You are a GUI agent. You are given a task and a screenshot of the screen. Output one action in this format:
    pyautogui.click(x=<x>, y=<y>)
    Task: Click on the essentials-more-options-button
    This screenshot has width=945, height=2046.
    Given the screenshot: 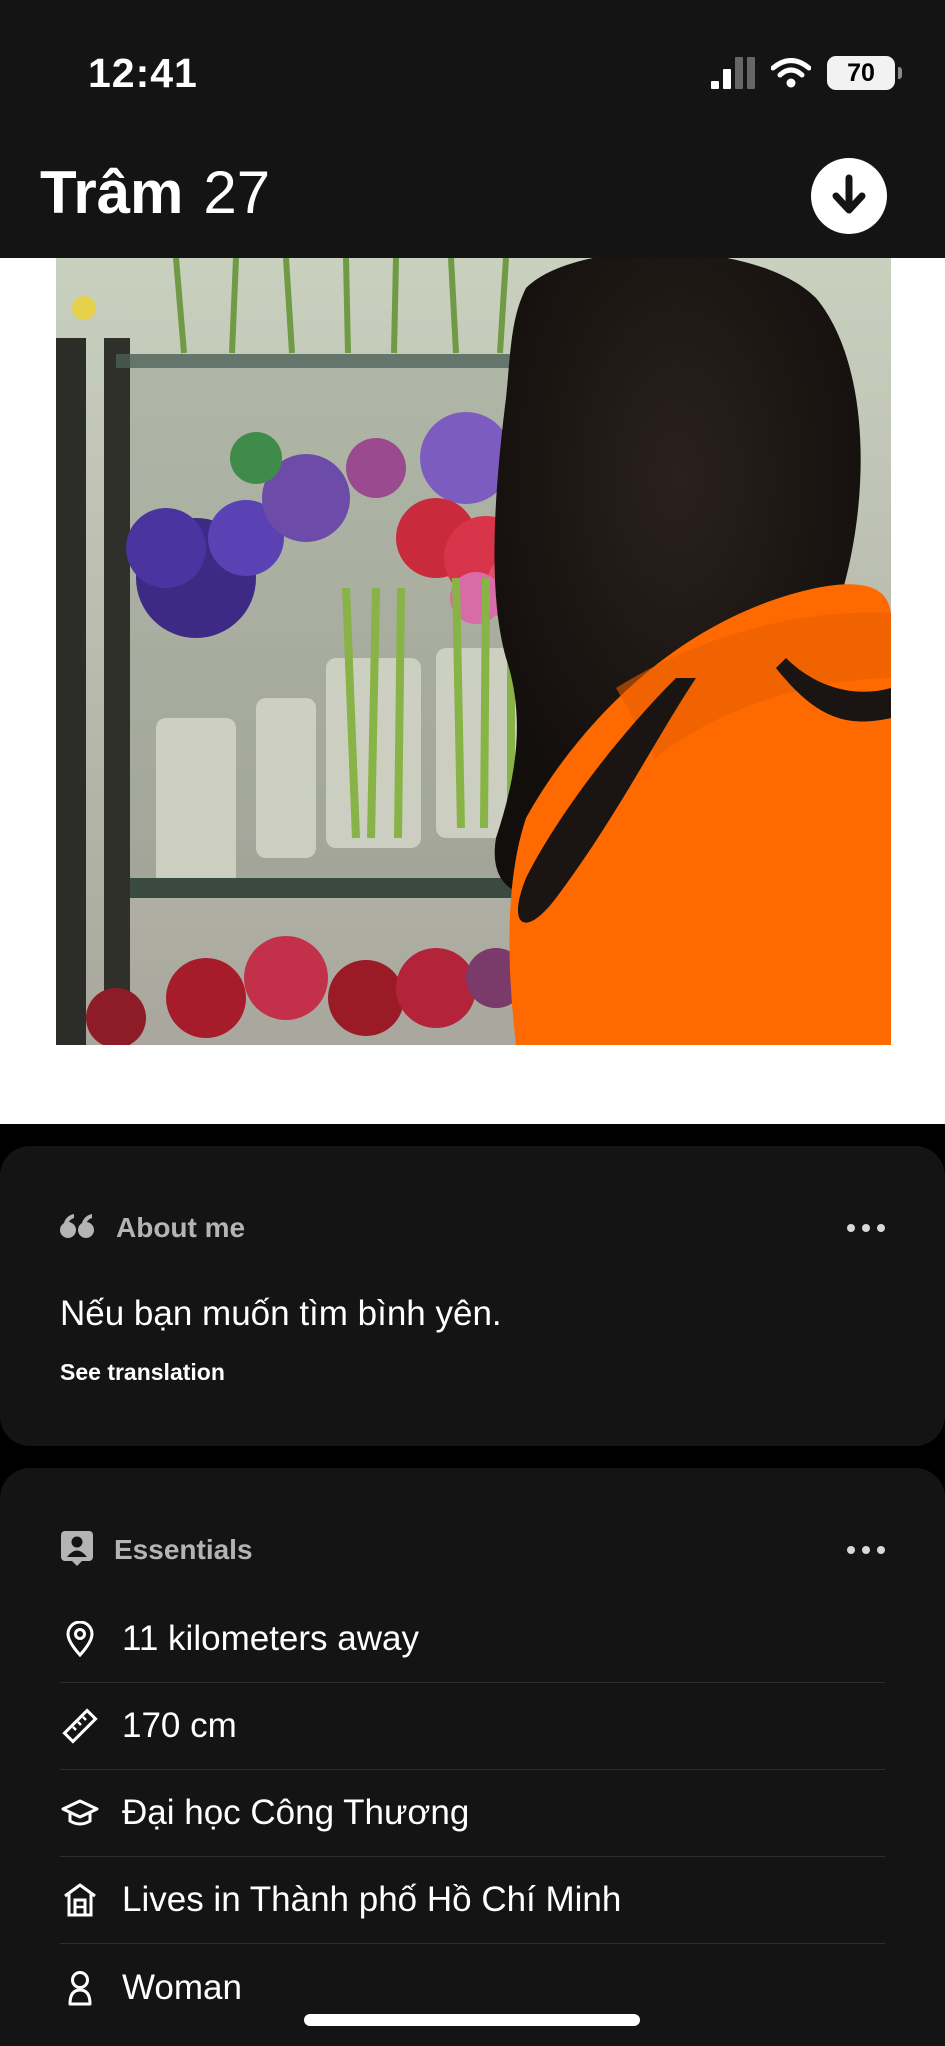 What is the action you would take?
    pyautogui.click(x=866, y=1550)
    